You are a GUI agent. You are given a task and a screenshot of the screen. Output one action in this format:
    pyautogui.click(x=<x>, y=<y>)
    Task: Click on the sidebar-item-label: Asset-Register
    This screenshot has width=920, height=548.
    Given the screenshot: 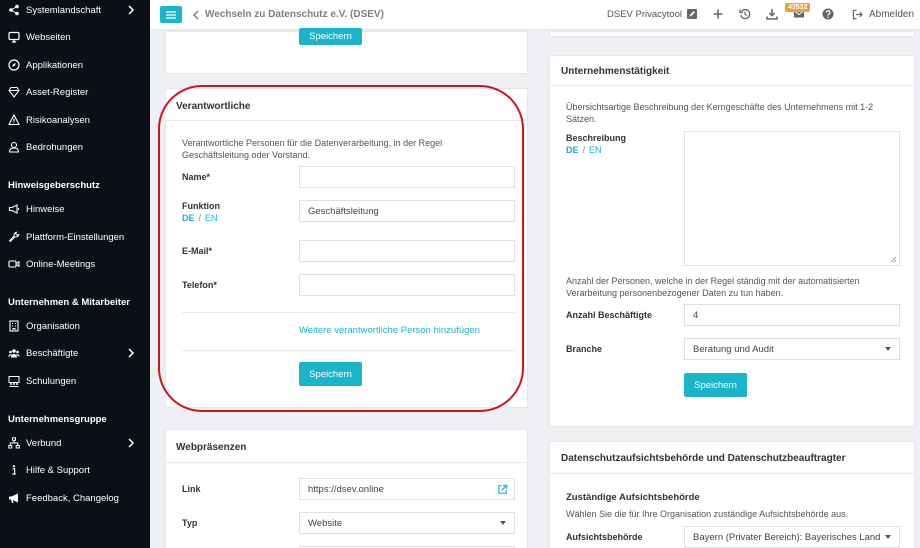 What is the action you would take?
    pyautogui.click(x=57, y=92)
    